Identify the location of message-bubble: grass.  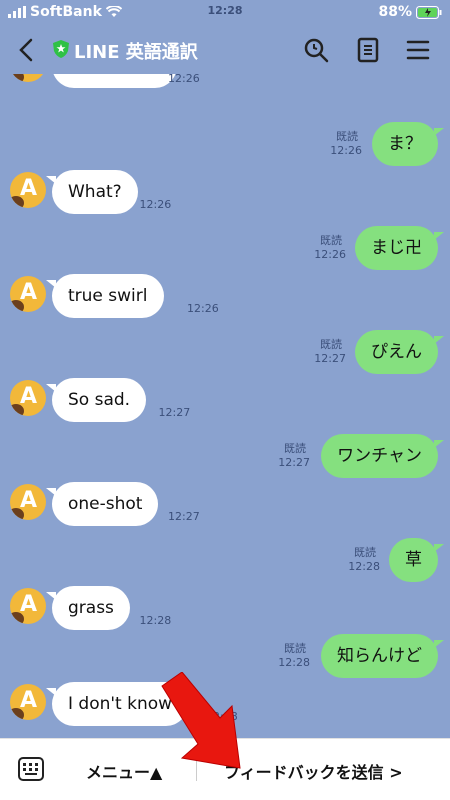
(88, 608).